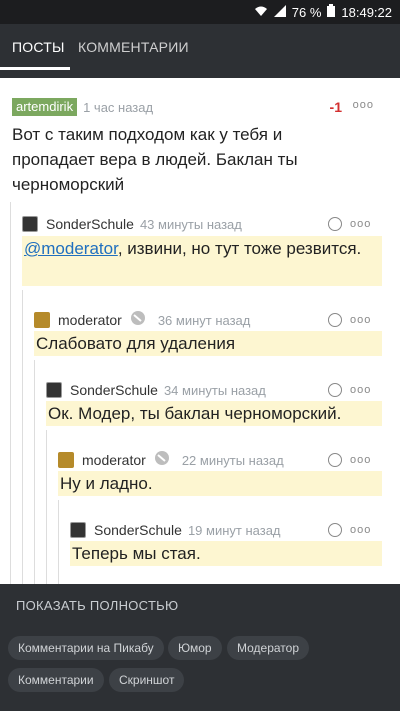 This screenshot has width=400, height=711. I want to click on tag-chip: Модератор, so click(268, 648).